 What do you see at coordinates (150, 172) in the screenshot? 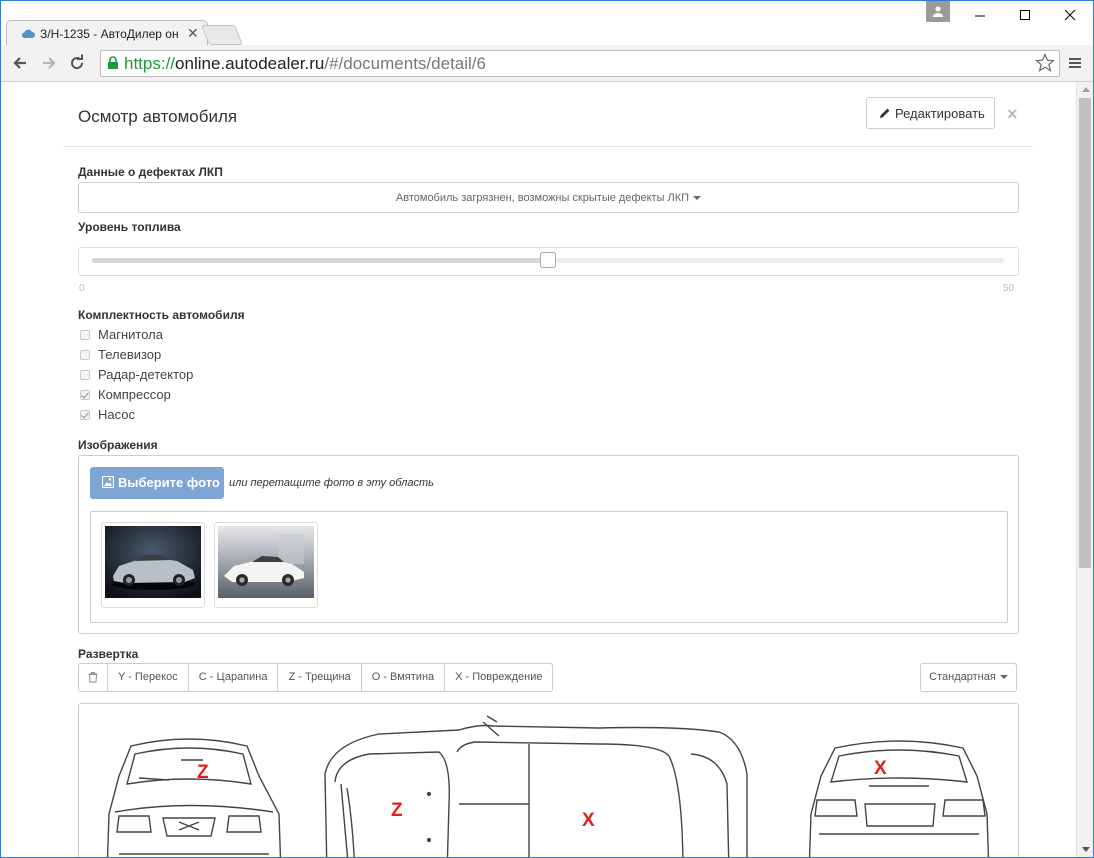
I see `paint-defects-label: Данные о дефектах ЛКП` at bounding box center [150, 172].